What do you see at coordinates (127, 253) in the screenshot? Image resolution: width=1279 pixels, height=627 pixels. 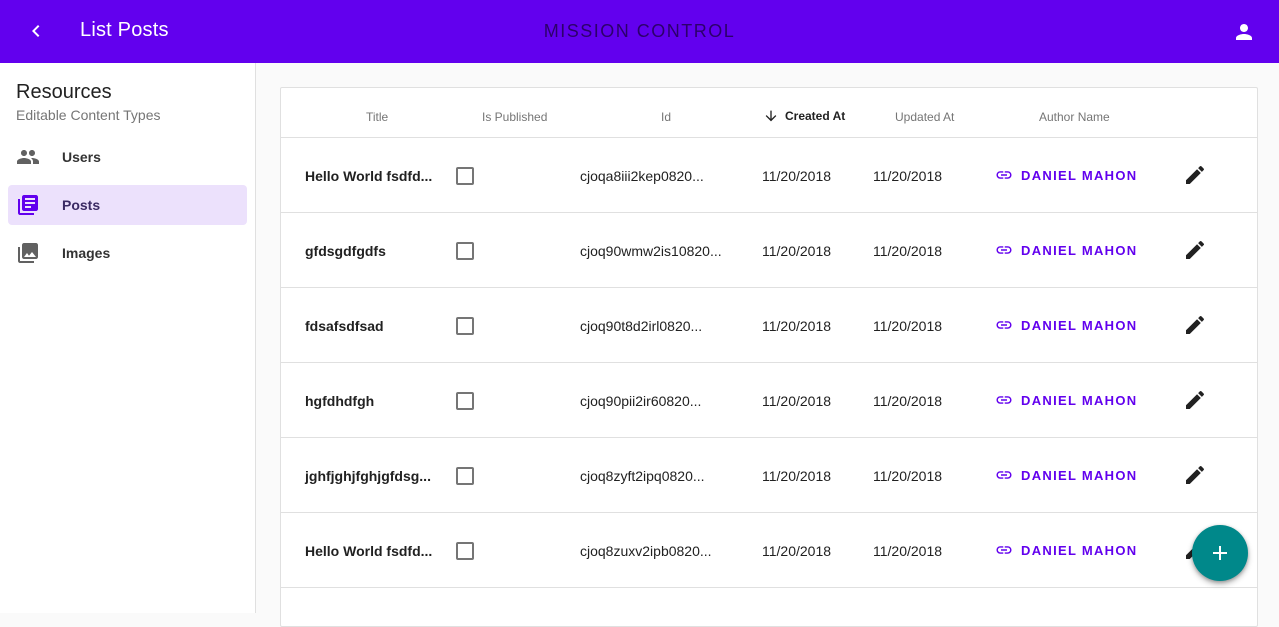 I see `sidebar-item-images: Images` at bounding box center [127, 253].